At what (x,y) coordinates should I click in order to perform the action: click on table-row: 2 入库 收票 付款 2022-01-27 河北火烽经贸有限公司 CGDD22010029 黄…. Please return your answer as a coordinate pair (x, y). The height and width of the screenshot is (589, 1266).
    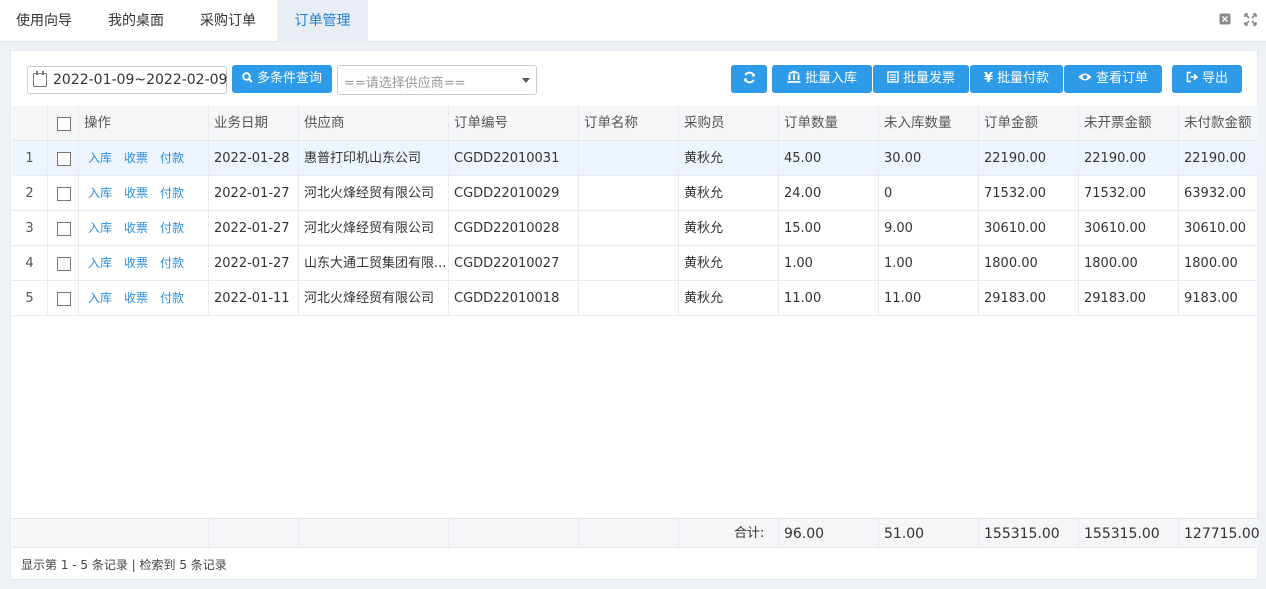
    Looking at the image, I should click on (635, 193).